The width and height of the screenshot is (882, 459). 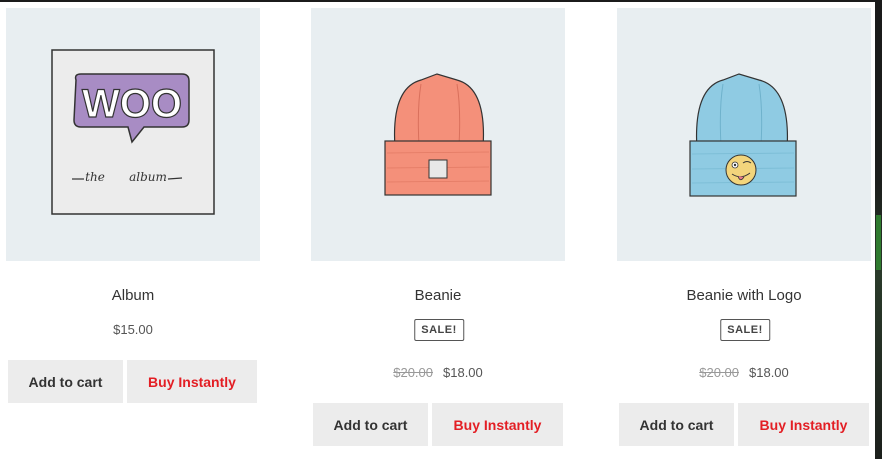 I want to click on product-price: $15.00, so click(x=133, y=329).